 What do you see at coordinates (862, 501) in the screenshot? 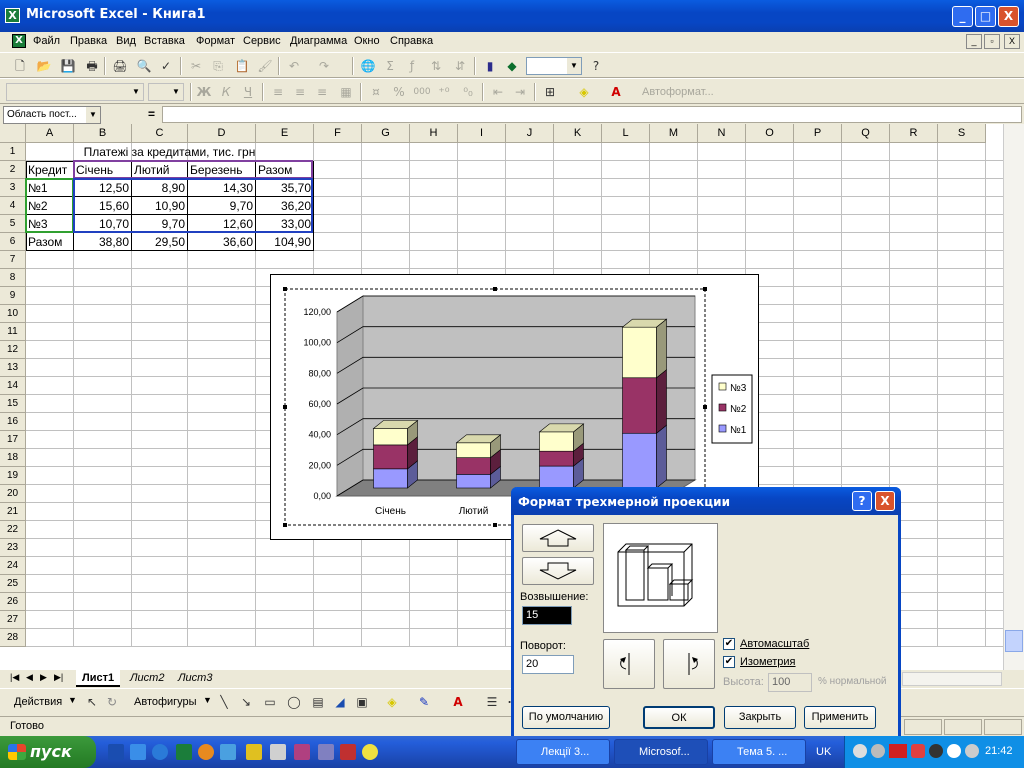
I see `dialog-help-button: ?` at bounding box center [862, 501].